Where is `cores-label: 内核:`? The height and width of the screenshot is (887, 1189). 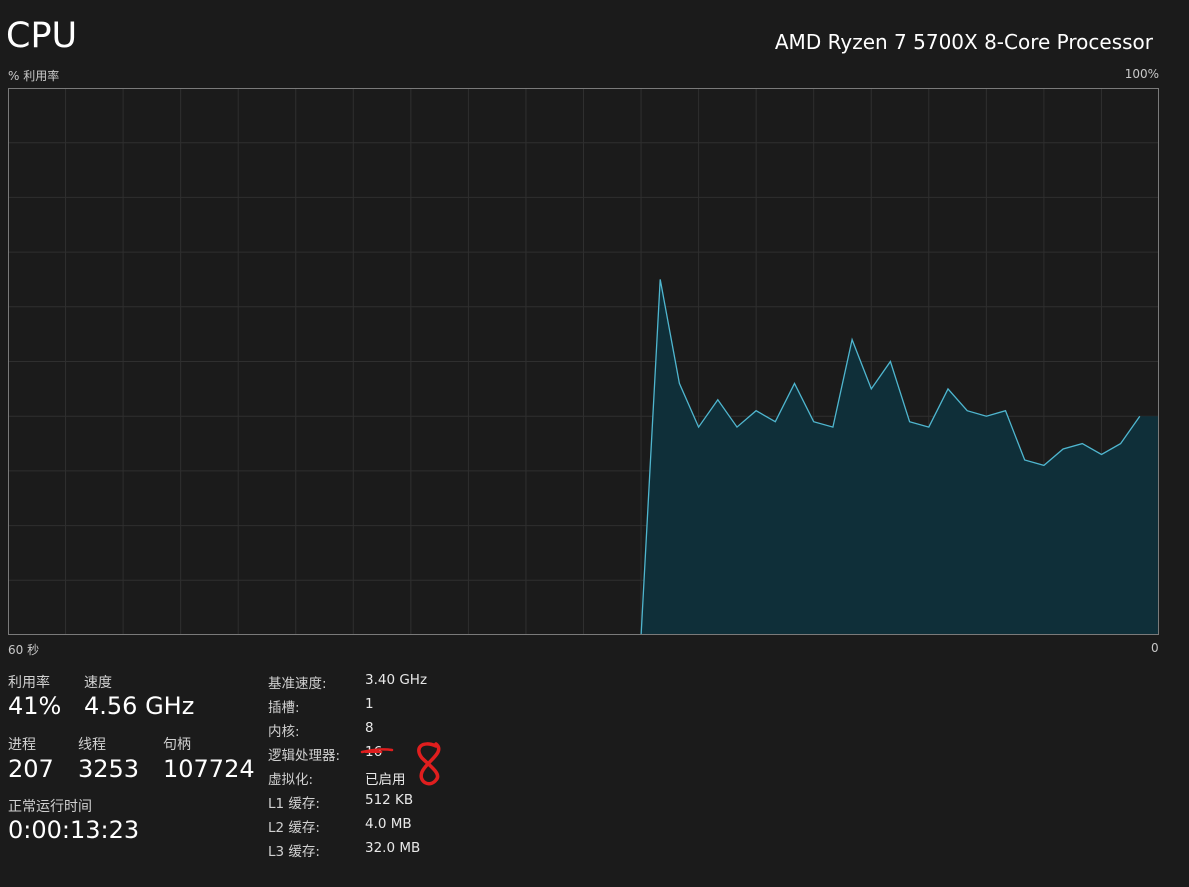
cores-label: 内核: is located at coordinates (284, 732).